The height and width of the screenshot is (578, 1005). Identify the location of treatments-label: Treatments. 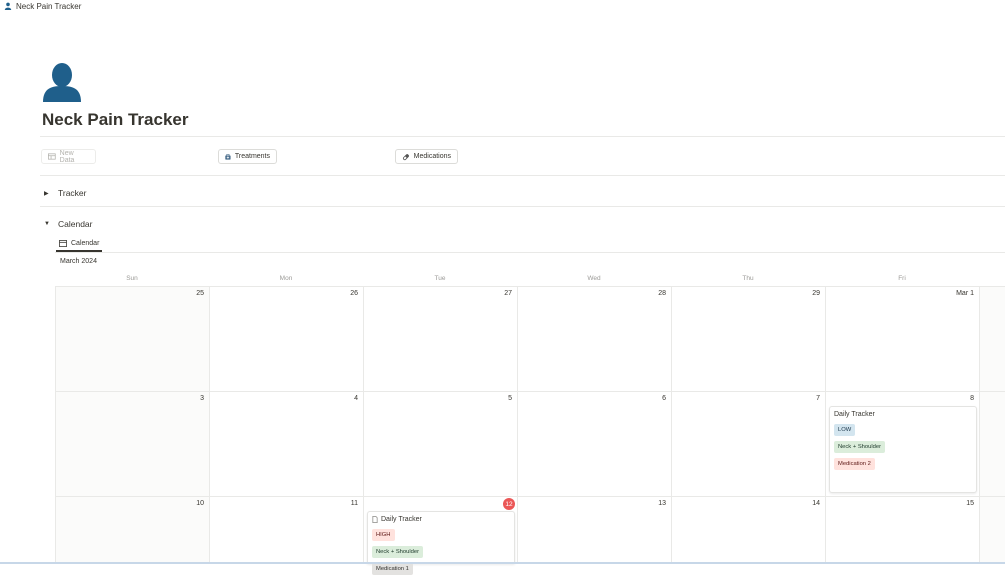
(252, 156).